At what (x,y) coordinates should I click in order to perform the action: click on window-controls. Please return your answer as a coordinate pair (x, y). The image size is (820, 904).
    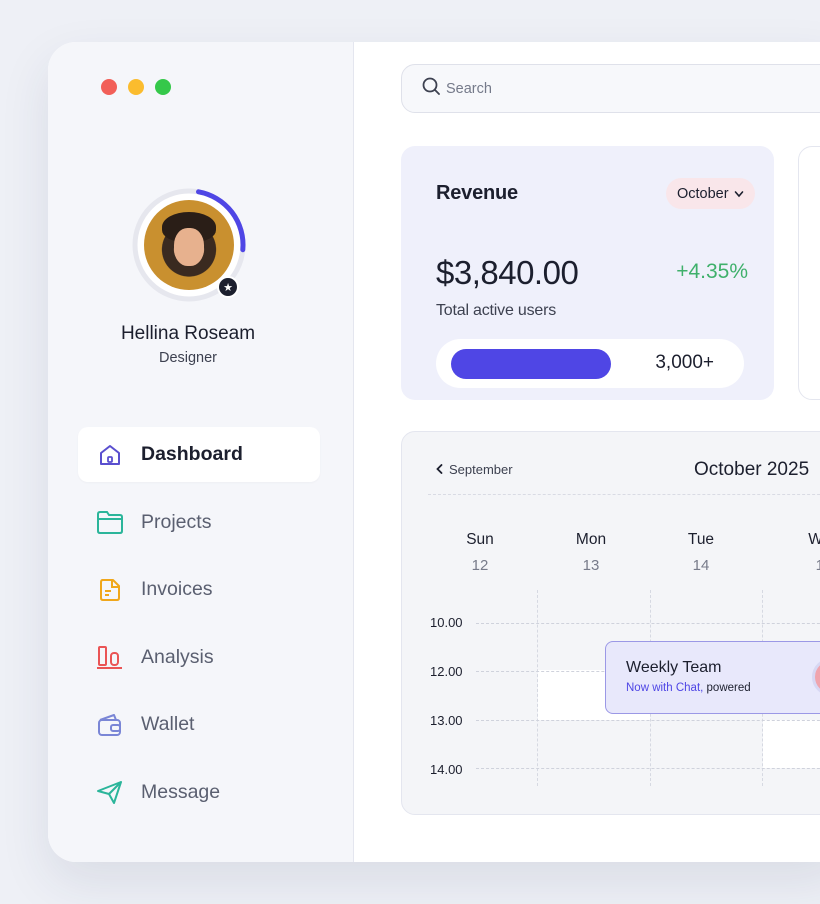
    Looking at the image, I should click on (136, 87).